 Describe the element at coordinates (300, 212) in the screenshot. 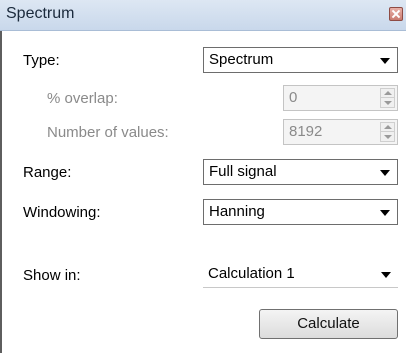

I see `windowing-dropdown: Hanning` at that location.